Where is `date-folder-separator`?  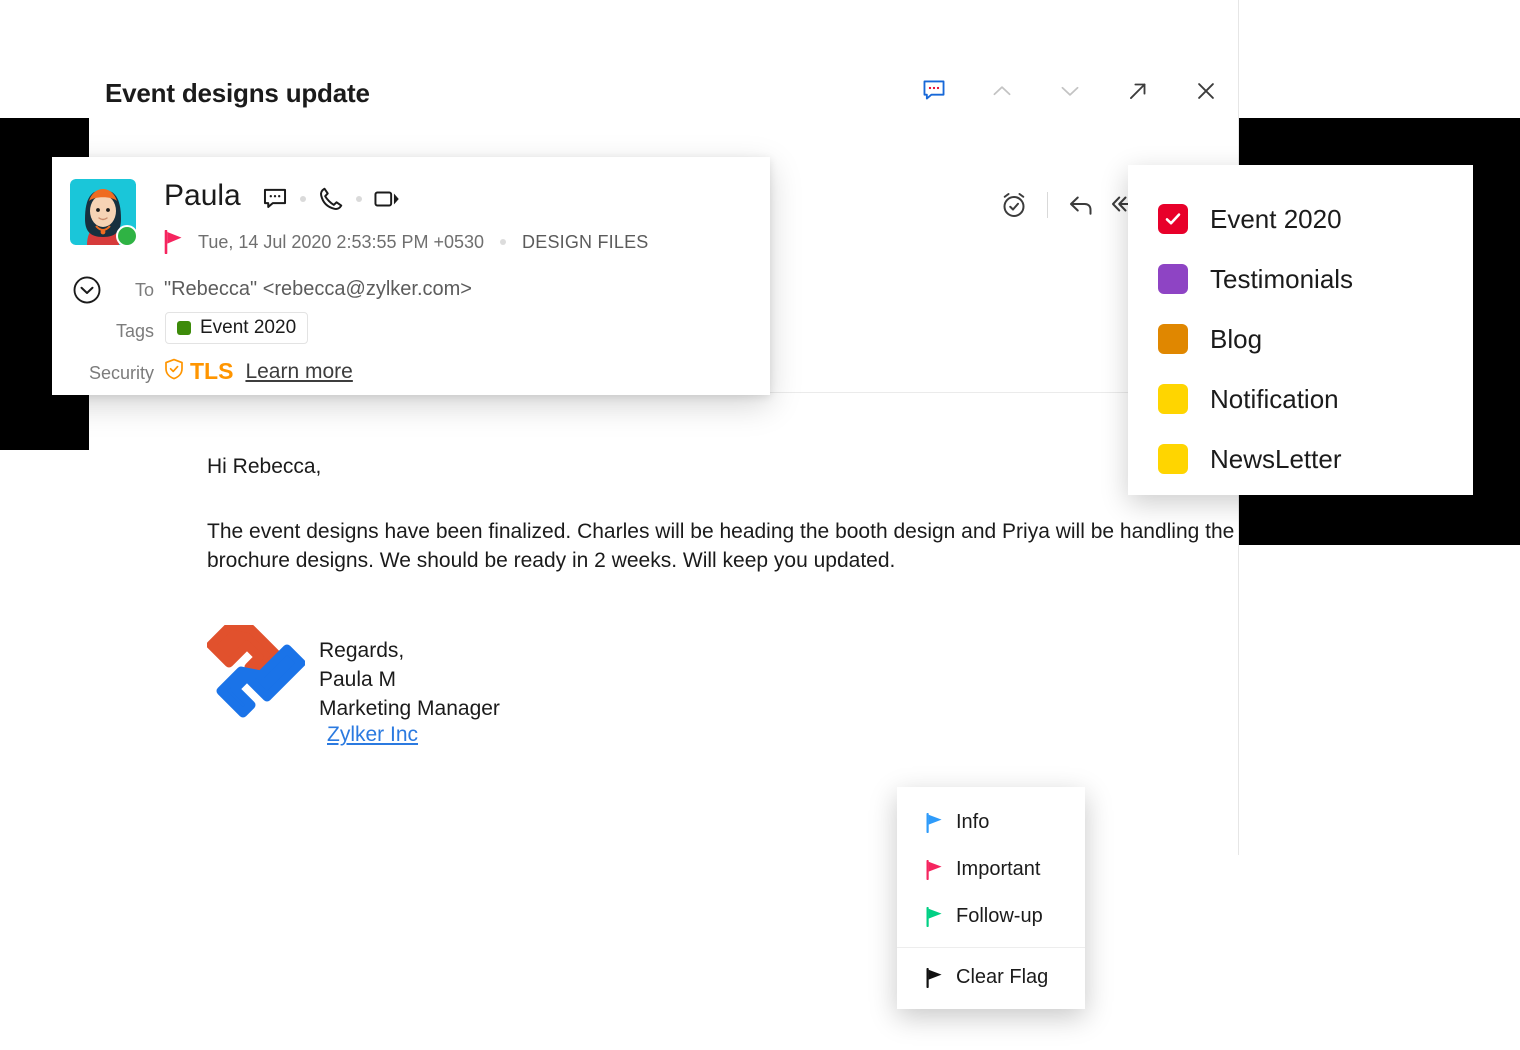
date-folder-separator is located at coordinates (503, 242).